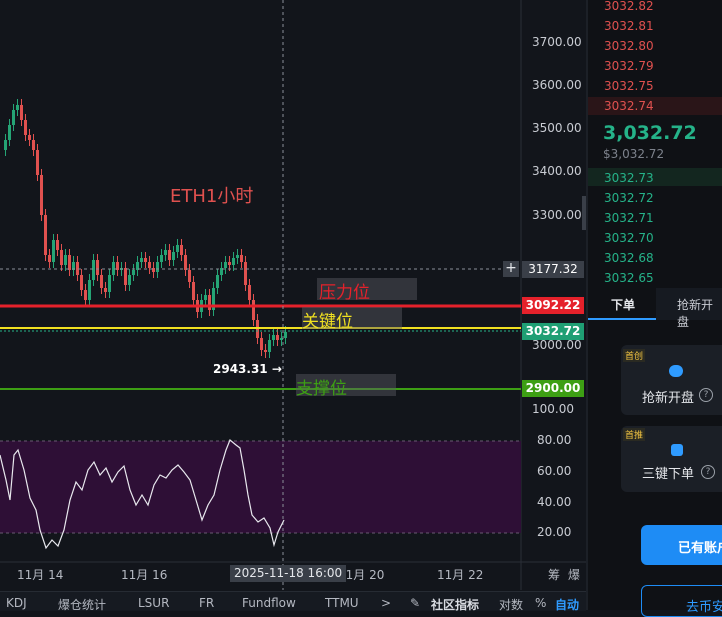 This screenshot has width=722, height=617. Describe the element at coordinates (367, 290) in the screenshot. I see `resistance-label: 压力位` at that location.